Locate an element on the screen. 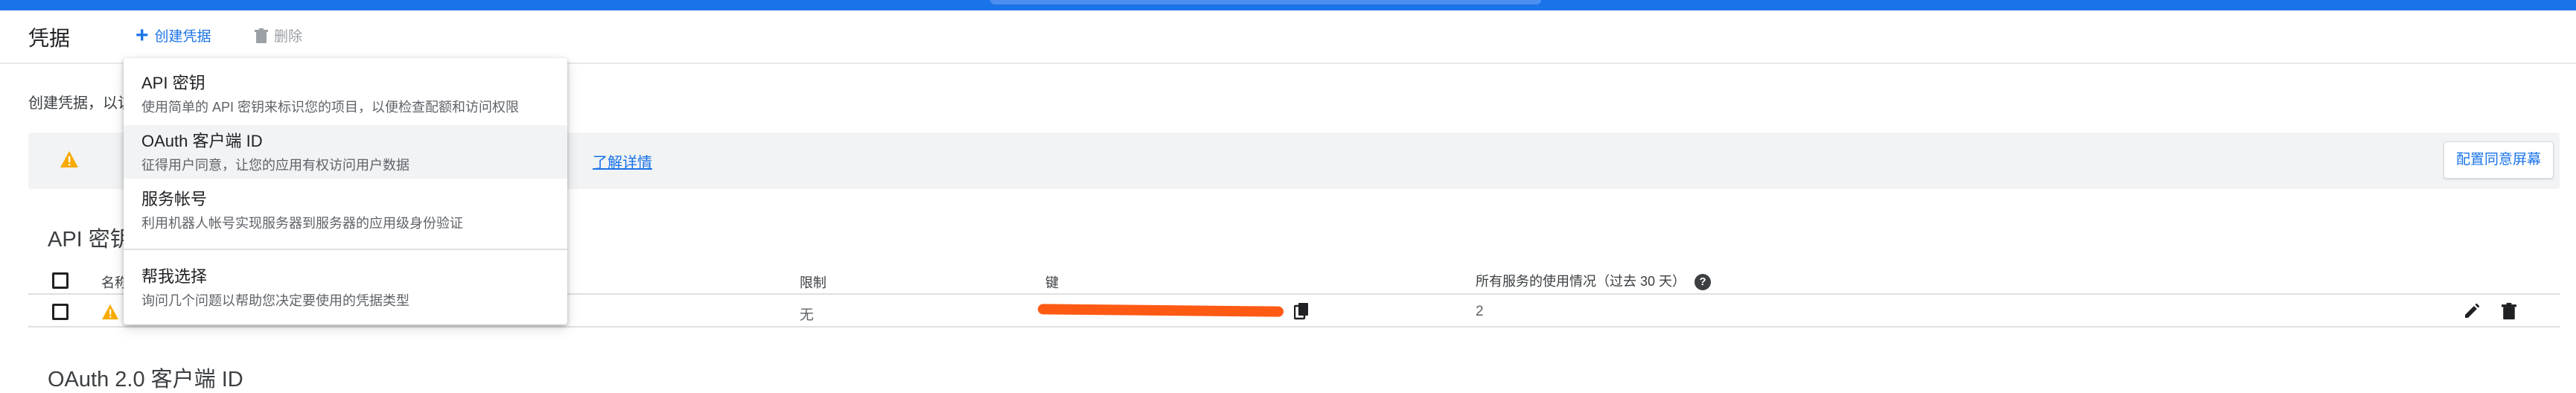 This screenshot has width=2576, height=393. copy-icon is located at coordinates (1302, 311).